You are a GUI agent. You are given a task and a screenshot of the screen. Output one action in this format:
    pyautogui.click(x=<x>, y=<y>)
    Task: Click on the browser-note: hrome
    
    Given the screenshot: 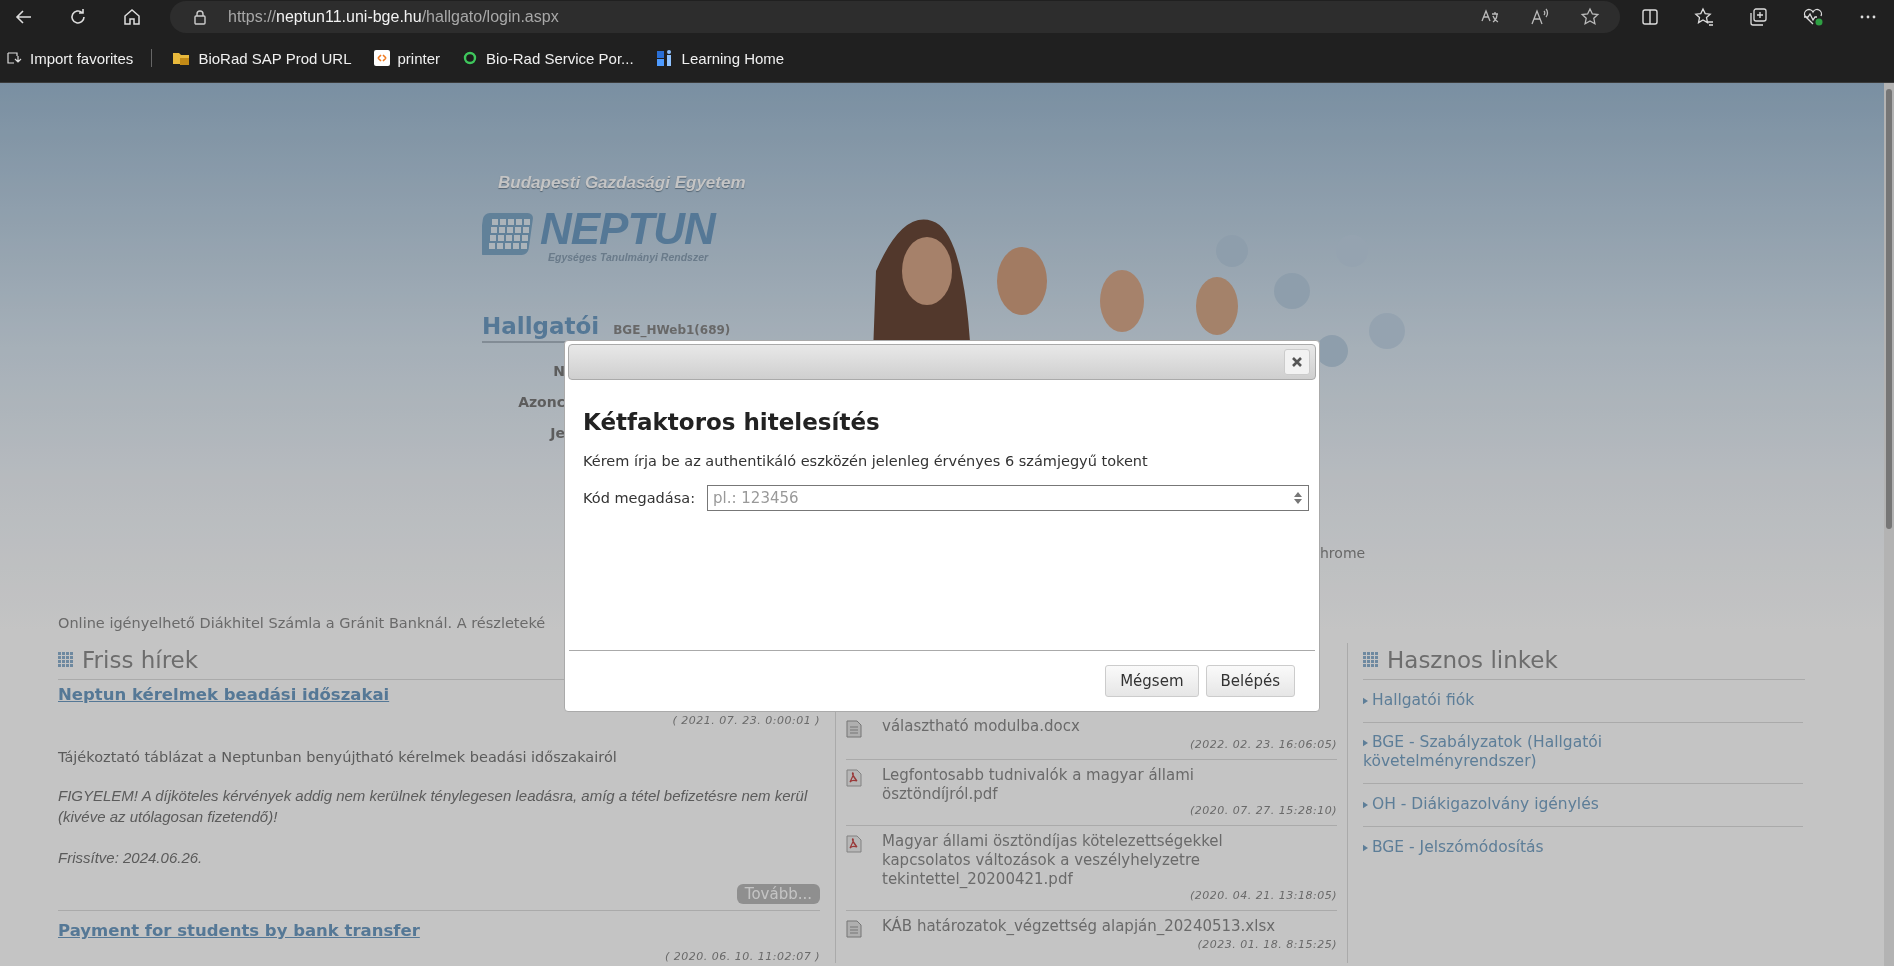 What is the action you would take?
    pyautogui.click(x=1343, y=553)
    